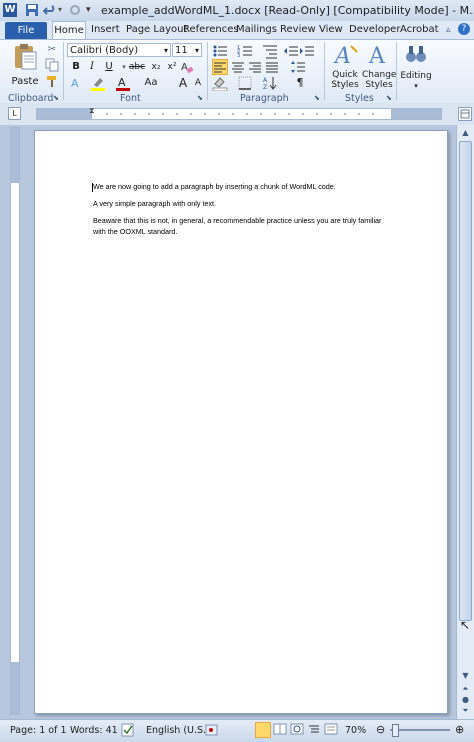  What do you see at coordinates (76, 83) in the screenshot?
I see `text-effects-icon: A` at bounding box center [76, 83].